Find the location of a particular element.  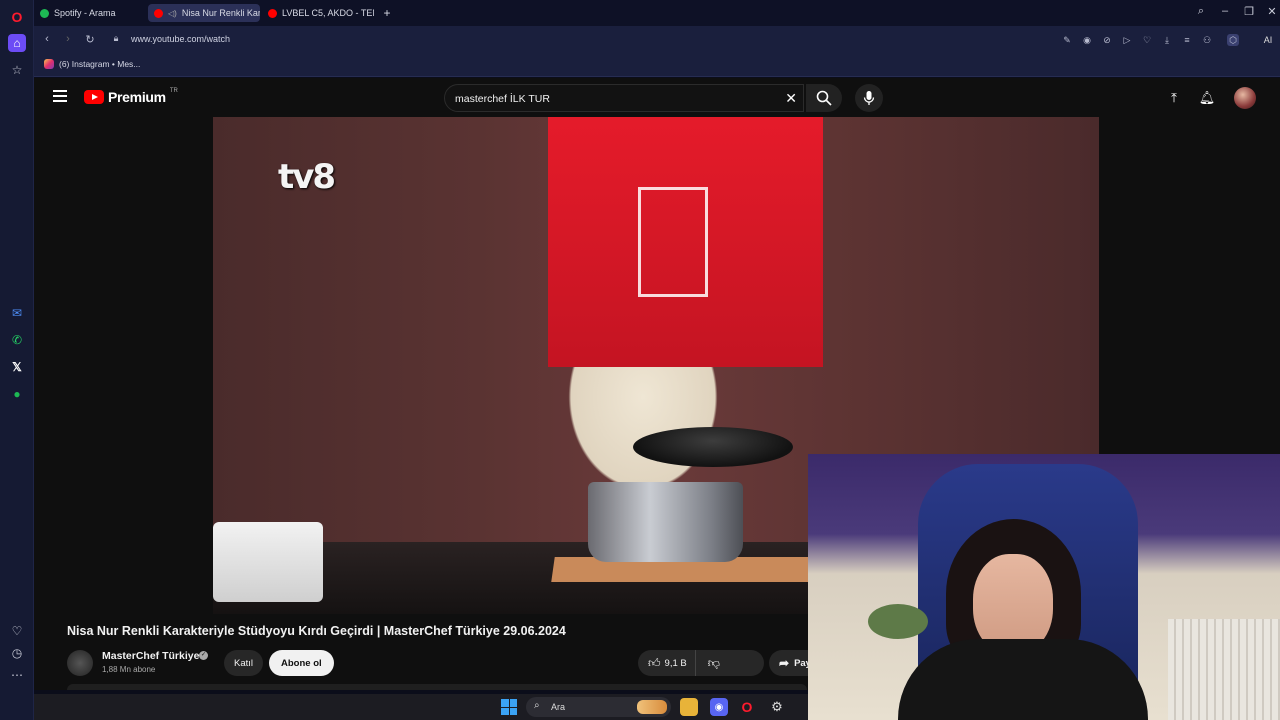

share-arrow-icon: ➦ is located at coordinates (784, 663).